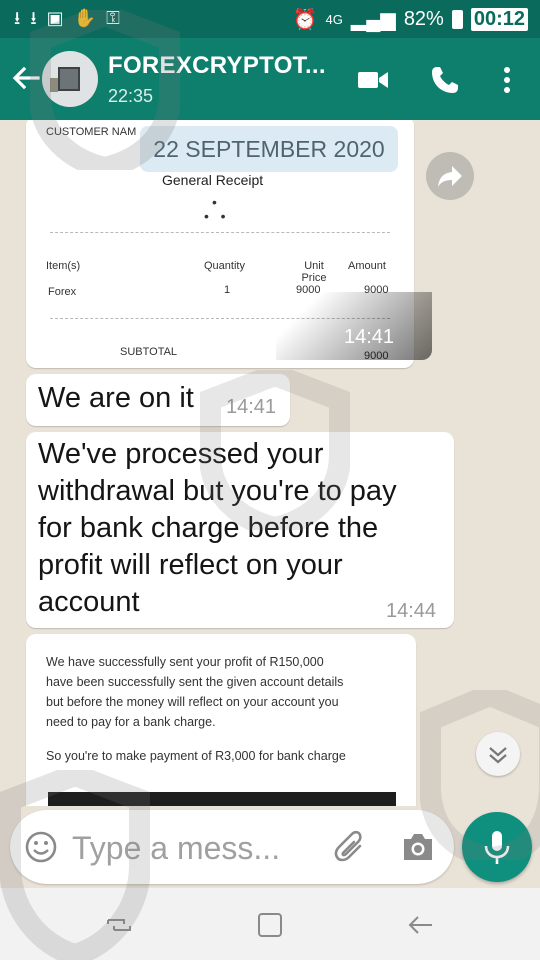 The height and width of the screenshot is (960, 540). Describe the element at coordinates (270, 19) in the screenshot. I see `status-bar: ⭳ ⭳ ▣ ✋ ⚿ ⏰ 4G ▂▄▆ 82% 00:12` at that location.